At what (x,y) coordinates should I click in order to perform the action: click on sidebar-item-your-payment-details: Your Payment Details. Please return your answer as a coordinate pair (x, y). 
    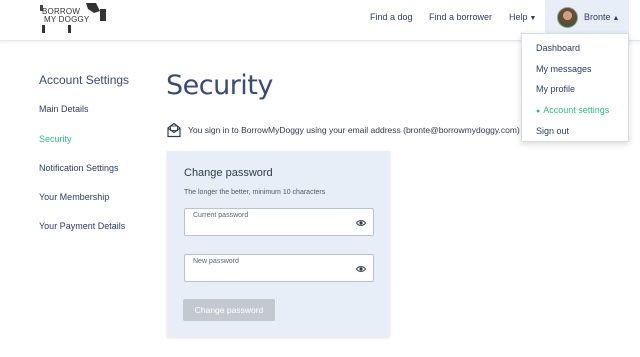
    Looking at the image, I should click on (82, 226).